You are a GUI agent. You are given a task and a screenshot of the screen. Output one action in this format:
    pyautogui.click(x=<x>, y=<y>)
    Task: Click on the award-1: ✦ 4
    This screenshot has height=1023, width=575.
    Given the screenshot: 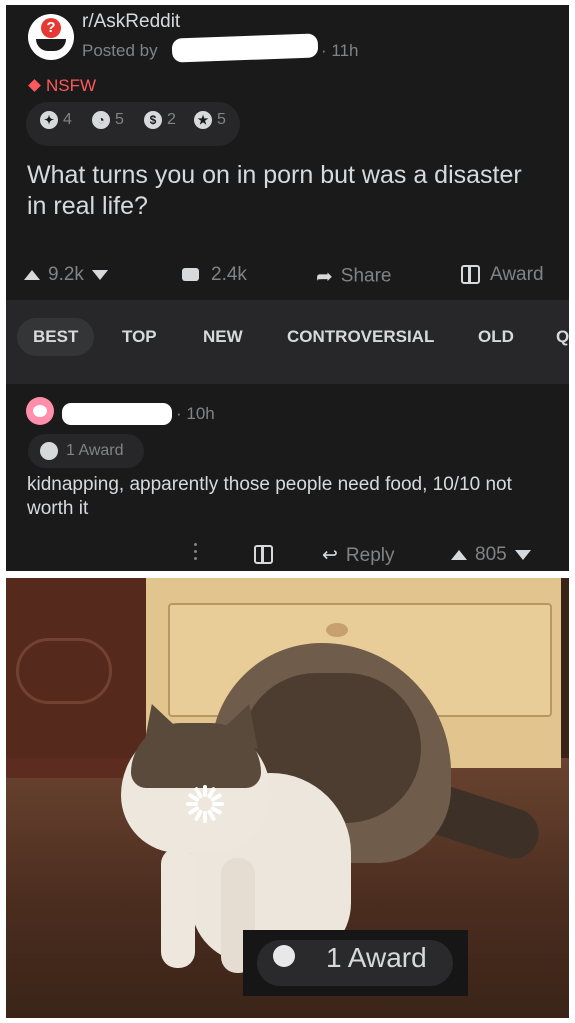 What is the action you would take?
    pyautogui.click(x=56, y=124)
    